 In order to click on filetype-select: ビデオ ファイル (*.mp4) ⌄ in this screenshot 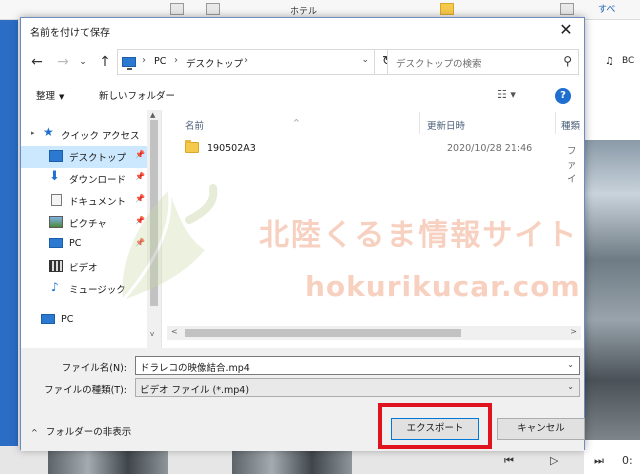, I will do `click(357, 387)`.